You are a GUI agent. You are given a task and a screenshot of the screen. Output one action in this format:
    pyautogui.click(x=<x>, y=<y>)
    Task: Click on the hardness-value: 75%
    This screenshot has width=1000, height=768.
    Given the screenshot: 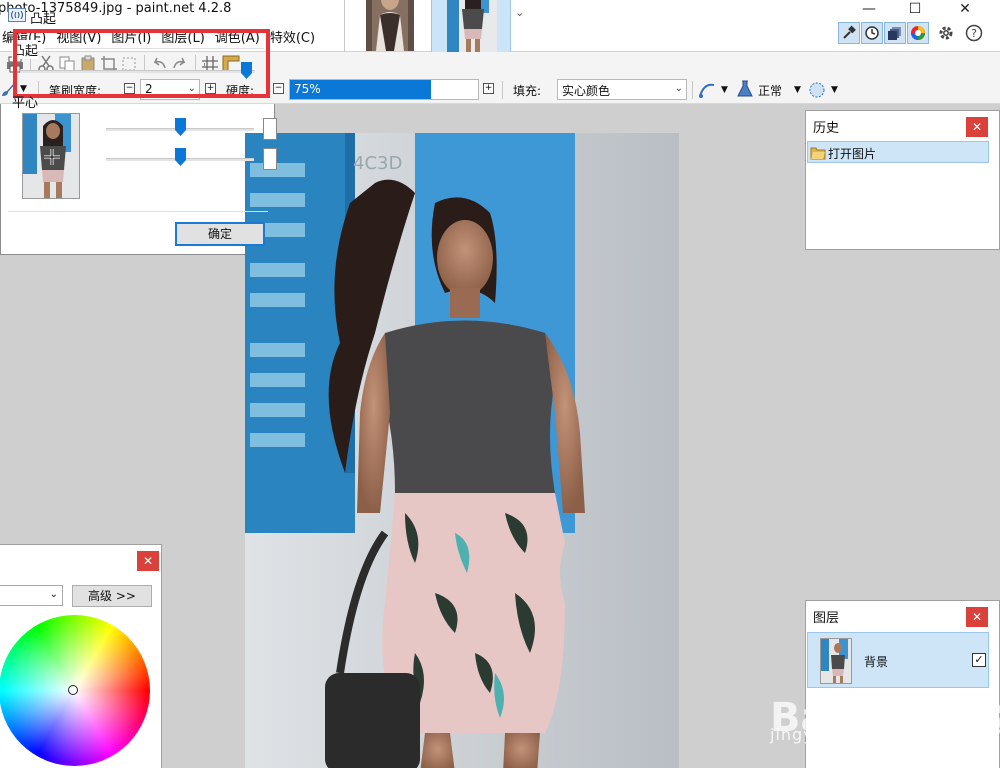 What is the action you would take?
    pyautogui.click(x=307, y=89)
    